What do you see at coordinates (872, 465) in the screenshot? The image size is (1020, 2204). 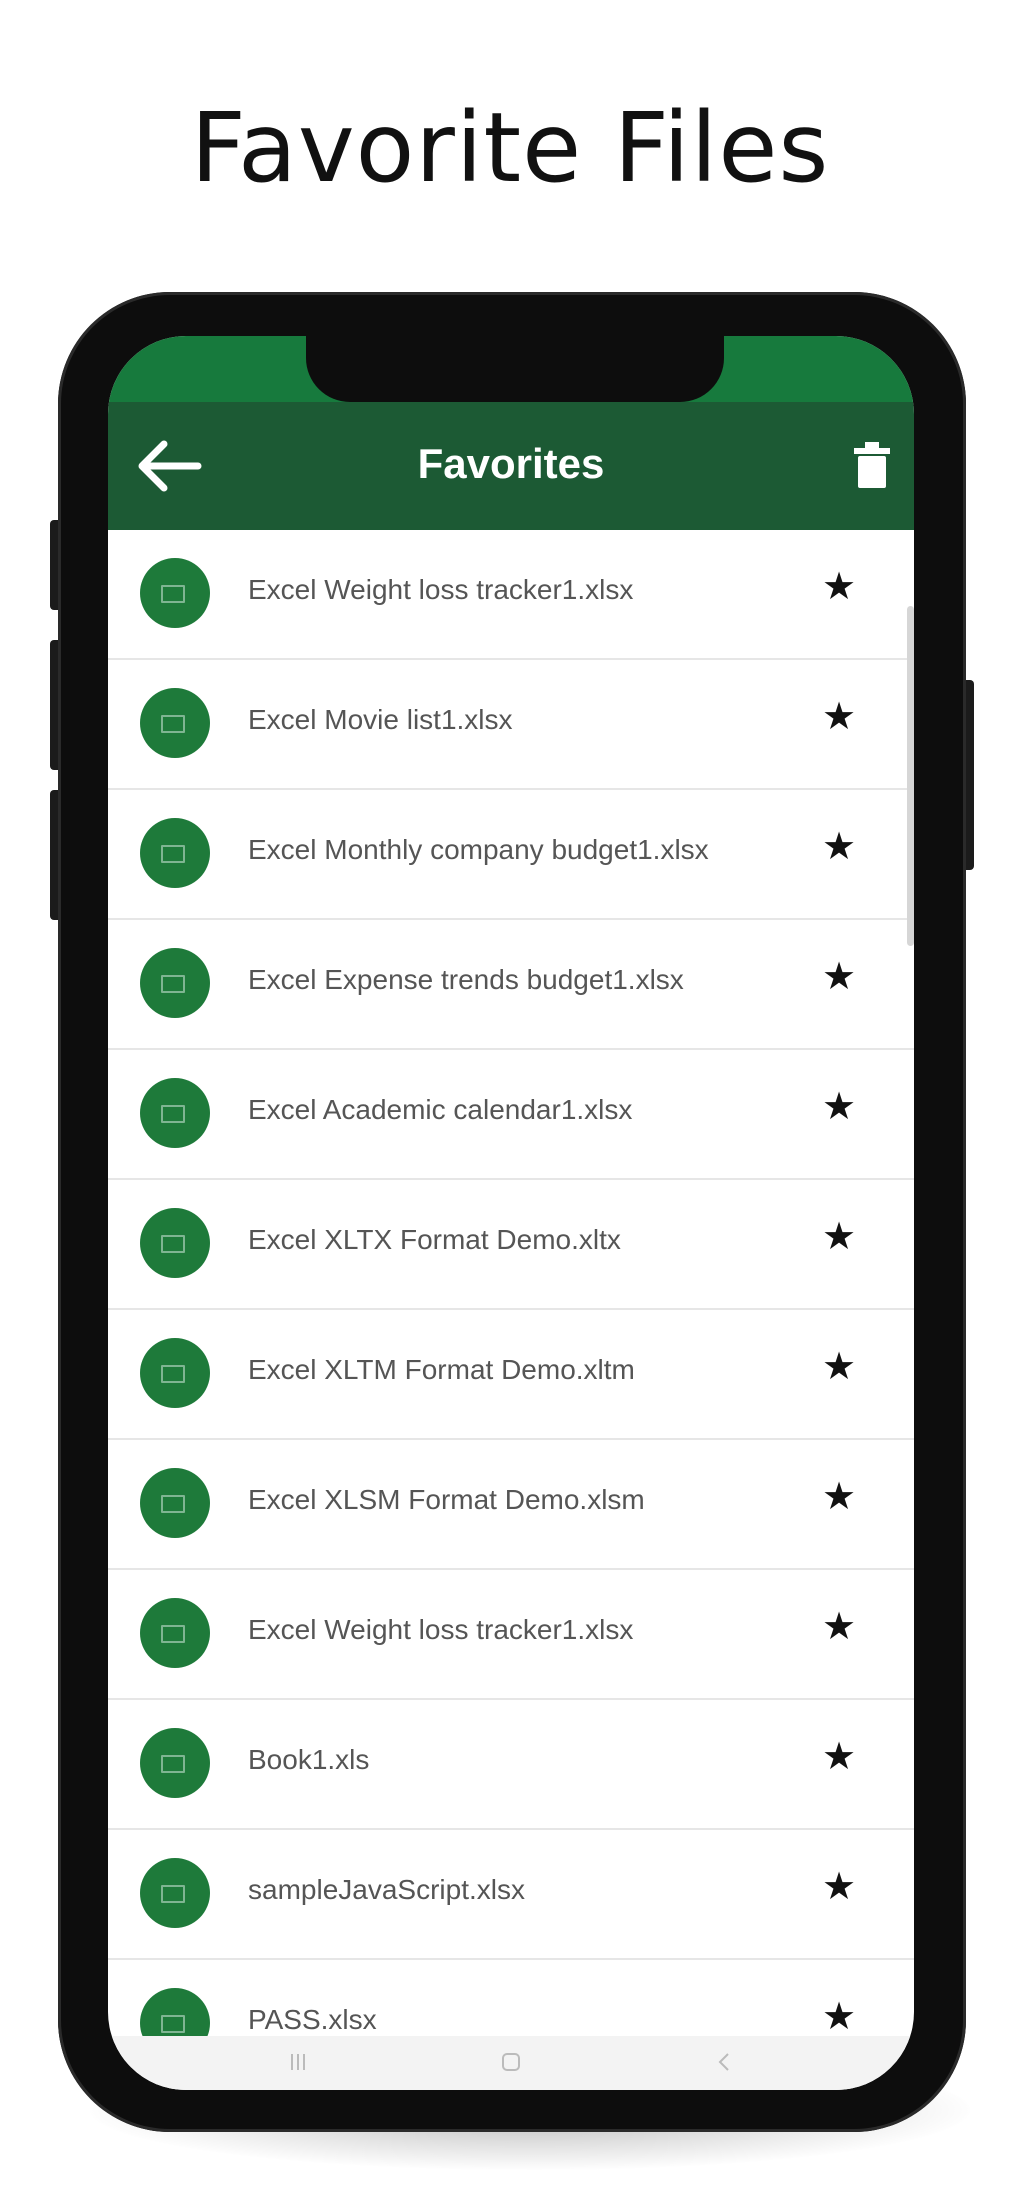 I see `trash-icon` at bounding box center [872, 465].